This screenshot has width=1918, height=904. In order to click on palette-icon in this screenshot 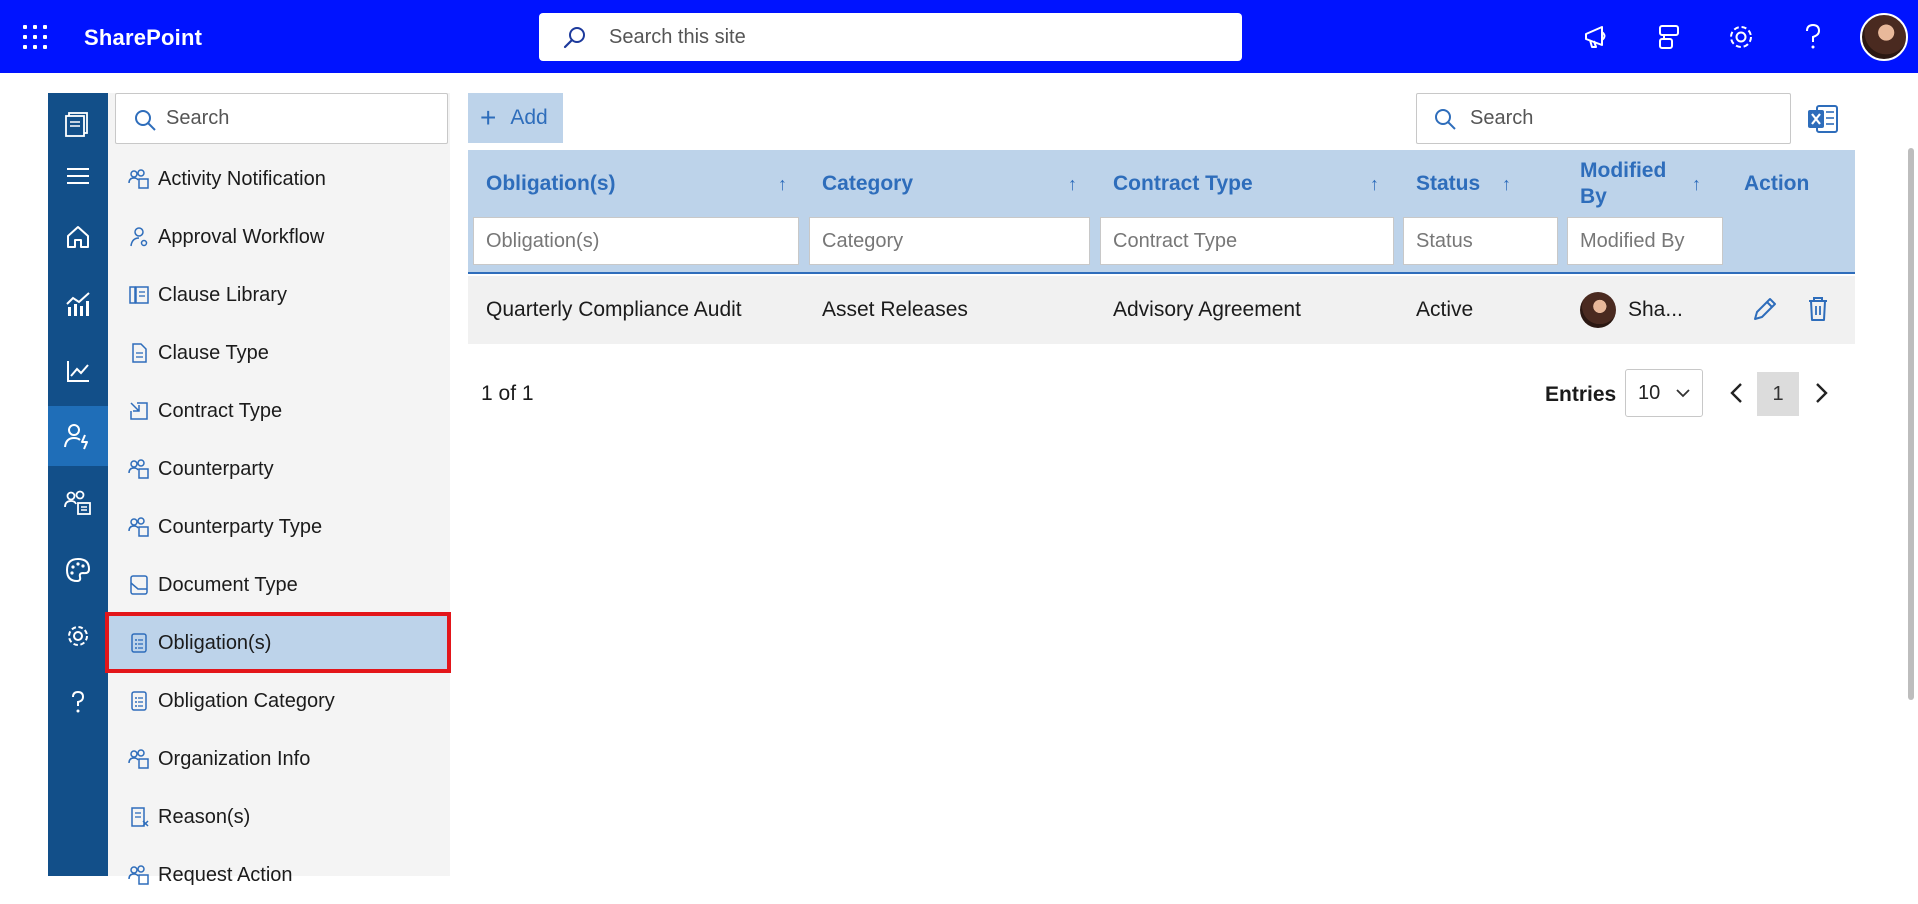, I will do `click(78, 570)`.